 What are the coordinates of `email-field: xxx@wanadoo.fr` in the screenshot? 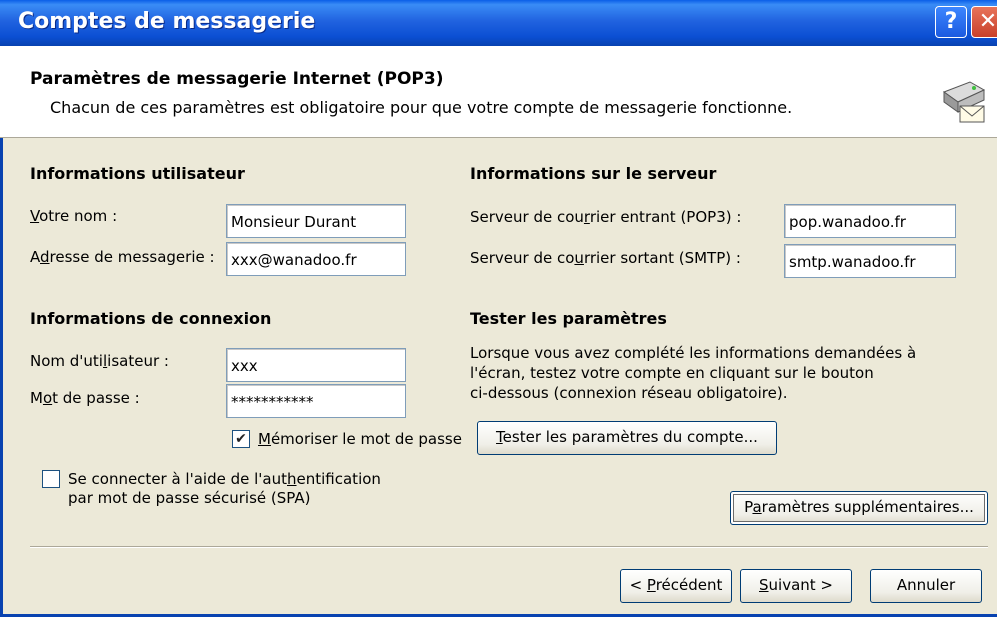 It's located at (316, 259).